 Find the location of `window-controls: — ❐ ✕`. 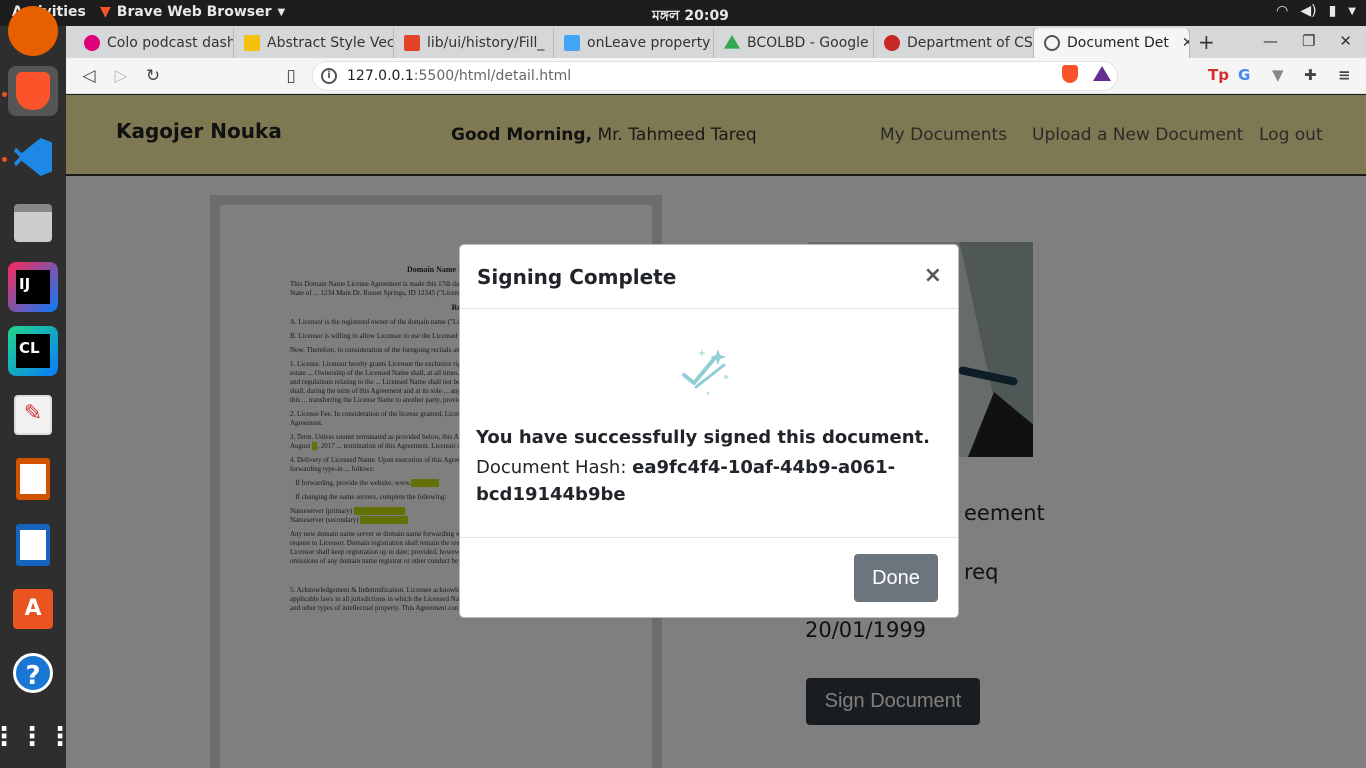

window-controls: — ❐ ✕ is located at coordinates (1307, 41).